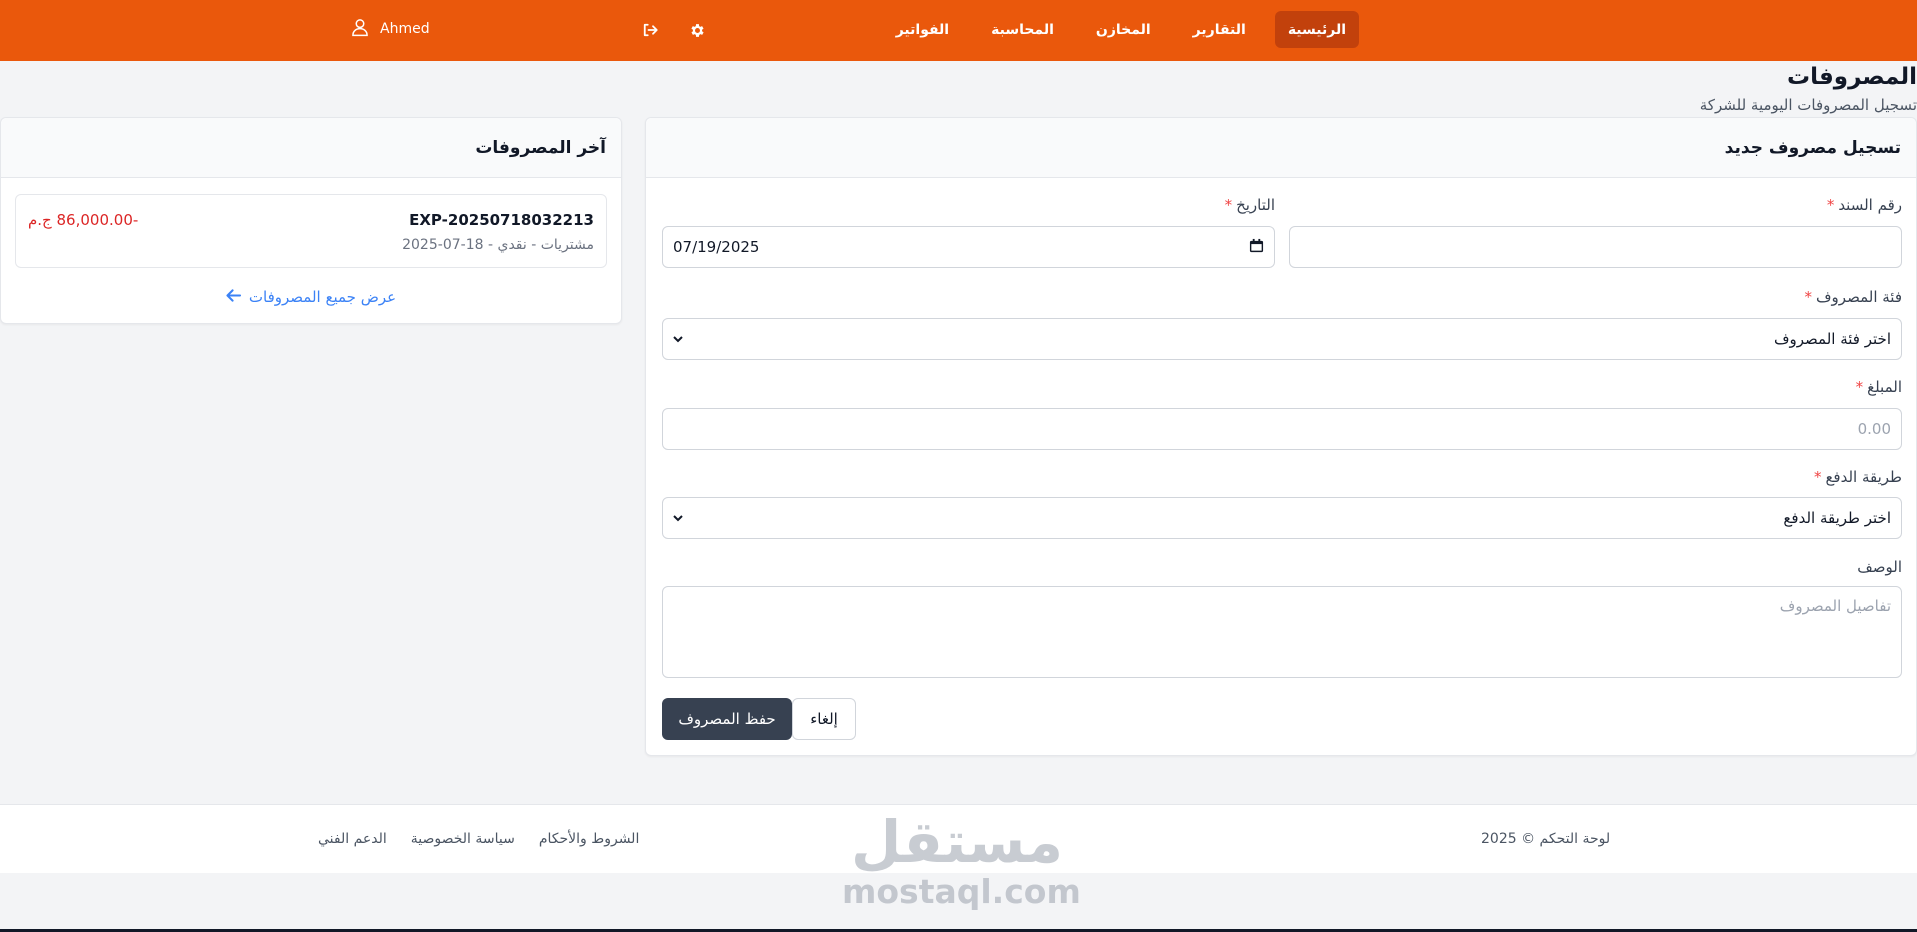  What do you see at coordinates (1863, 477) in the screenshot?
I see `payment-label-text: طريقة الدفع` at bounding box center [1863, 477].